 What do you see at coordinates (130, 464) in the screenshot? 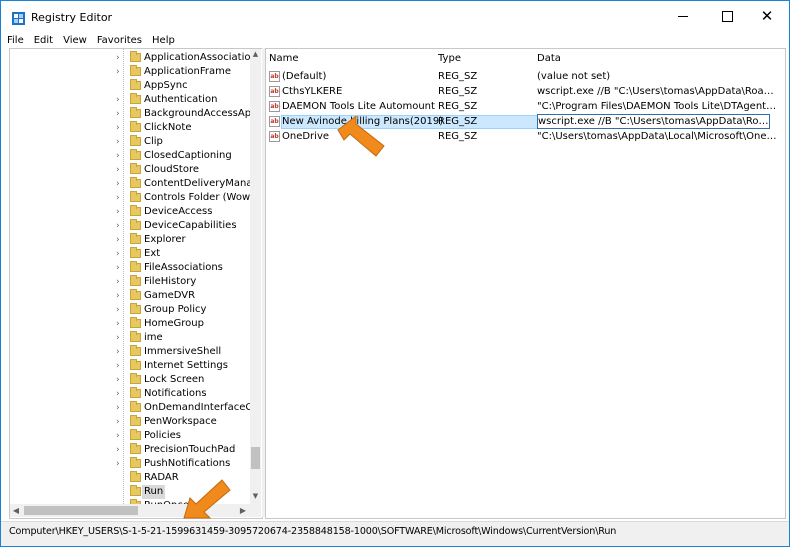
I see `tree-item: › PushNotifications` at bounding box center [130, 464].